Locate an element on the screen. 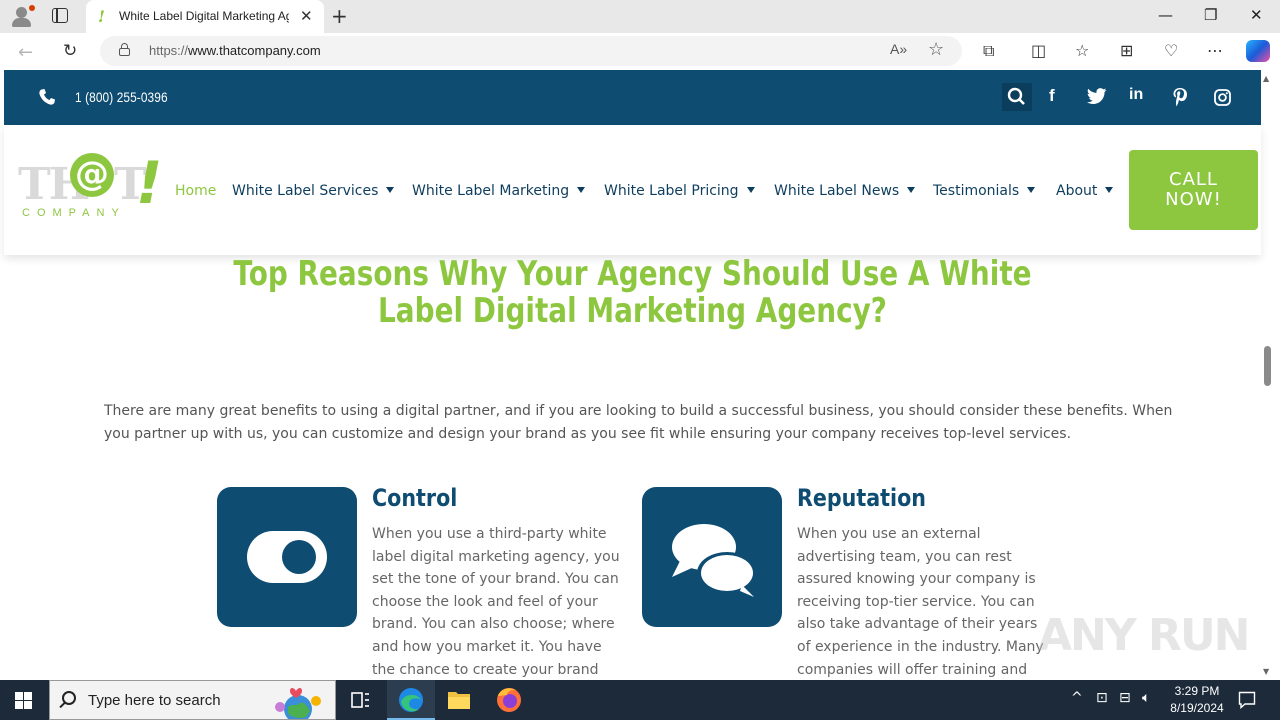 The height and width of the screenshot is (724, 1280). nav-item-testimonials: Testimonials is located at coordinates (984, 191).